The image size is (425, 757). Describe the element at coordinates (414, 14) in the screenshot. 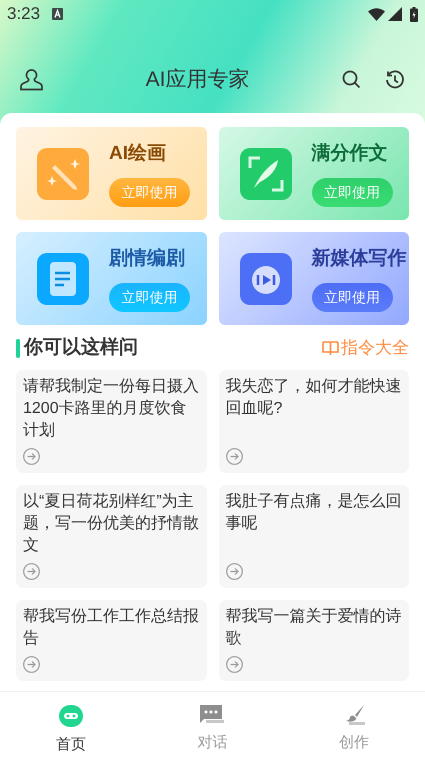

I see `battery-icon` at that location.